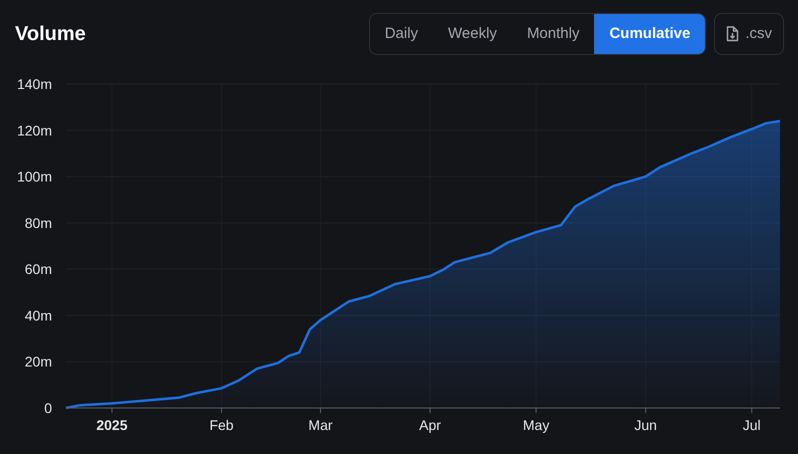 Image resolution: width=798 pixels, height=454 pixels. Describe the element at coordinates (112, 425) in the screenshot. I see `x-axis-label: 2025` at that location.